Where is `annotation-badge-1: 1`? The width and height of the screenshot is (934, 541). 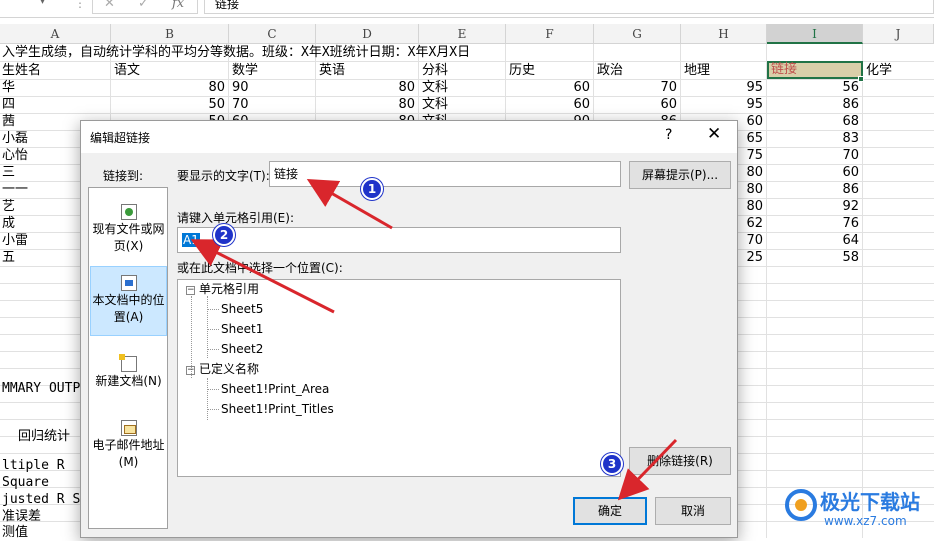 annotation-badge-1: 1 is located at coordinates (372, 189).